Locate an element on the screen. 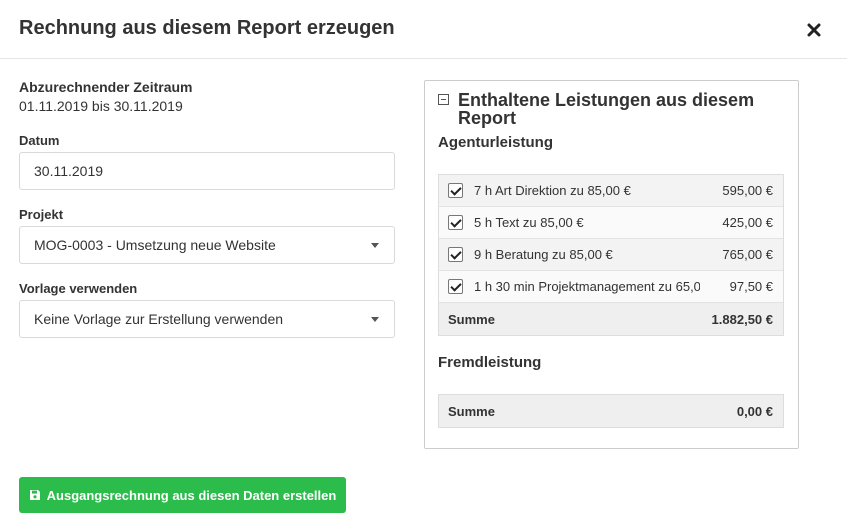  external-services-table: Summe 0,00 € is located at coordinates (611, 411).